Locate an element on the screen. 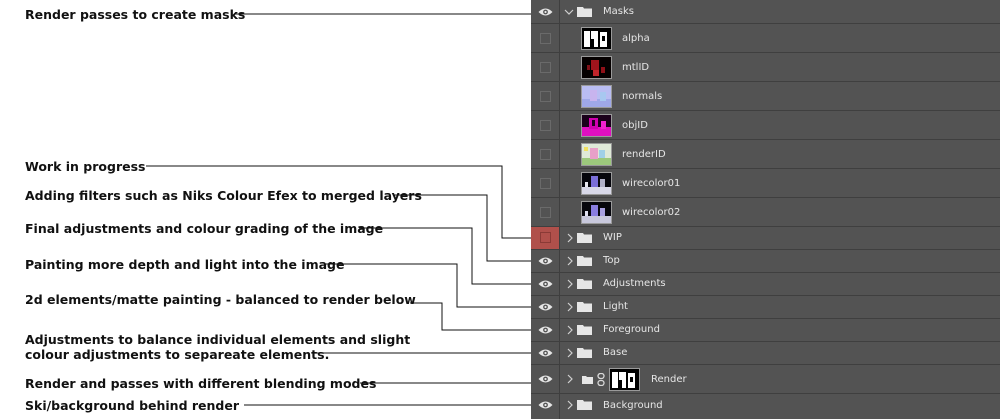  layer-row-wip: WIP is located at coordinates (765, 238).